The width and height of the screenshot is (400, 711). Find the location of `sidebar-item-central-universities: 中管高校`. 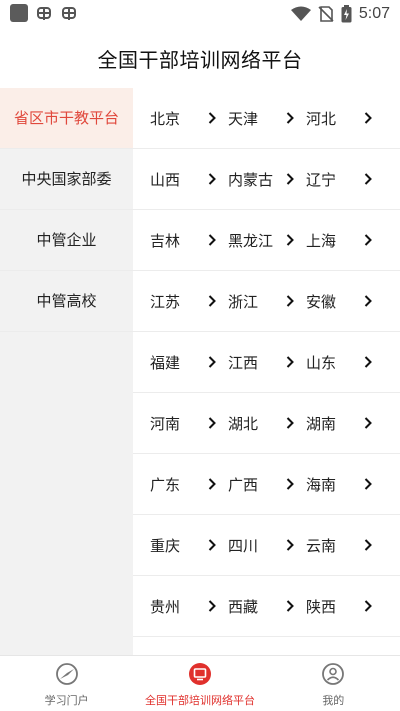

sidebar-item-central-universities: 中管高校 is located at coordinates (66, 301).